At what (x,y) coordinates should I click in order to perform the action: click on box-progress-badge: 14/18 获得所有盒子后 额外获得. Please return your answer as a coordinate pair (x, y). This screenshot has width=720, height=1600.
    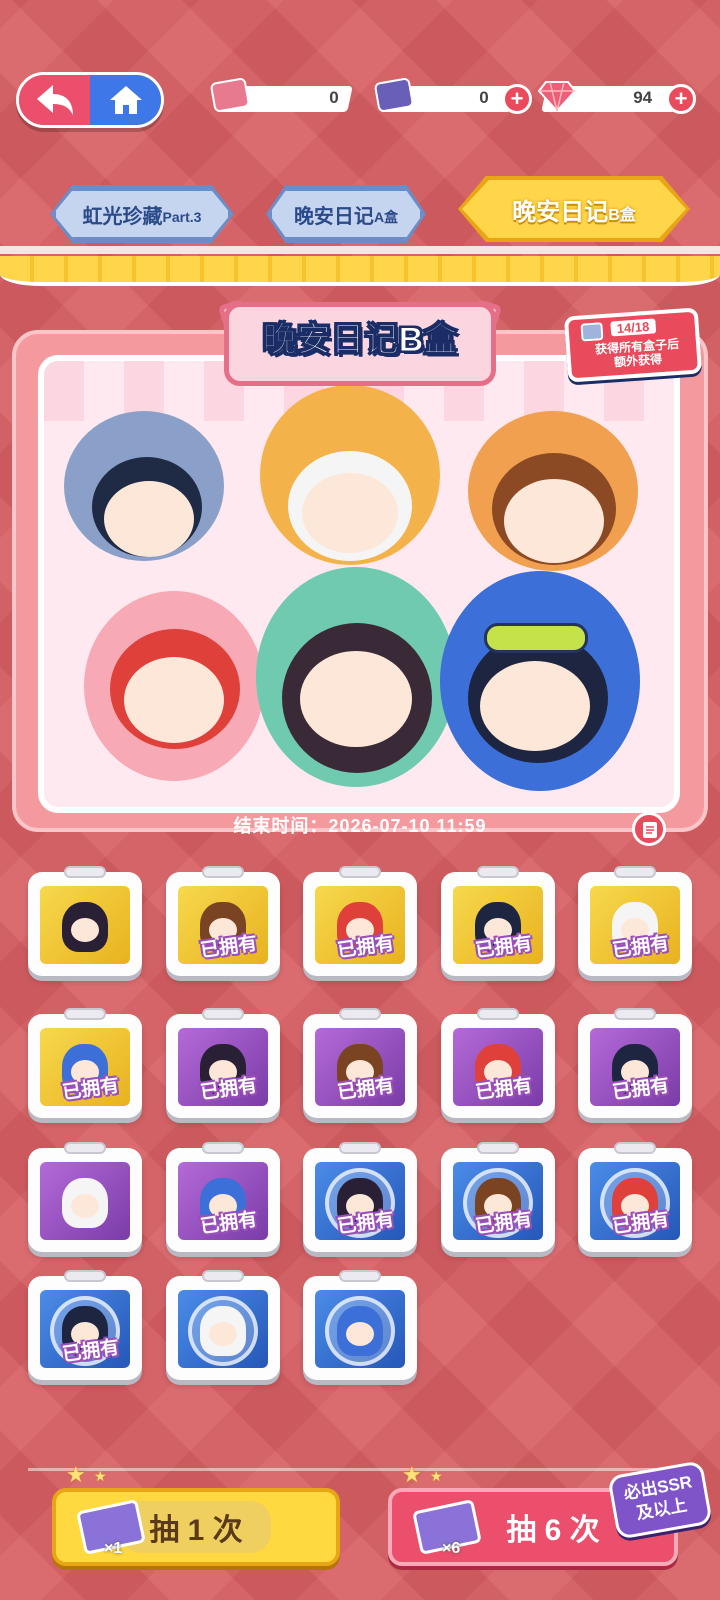
    Looking at the image, I should click on (633, 345).